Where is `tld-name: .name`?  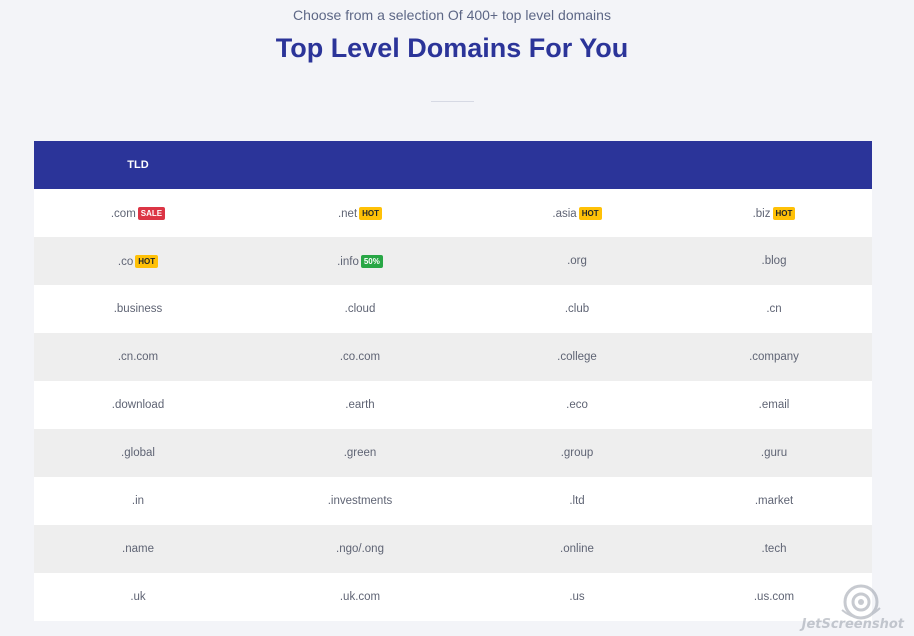 tld-name: .name is located at coordinates (138, 549).